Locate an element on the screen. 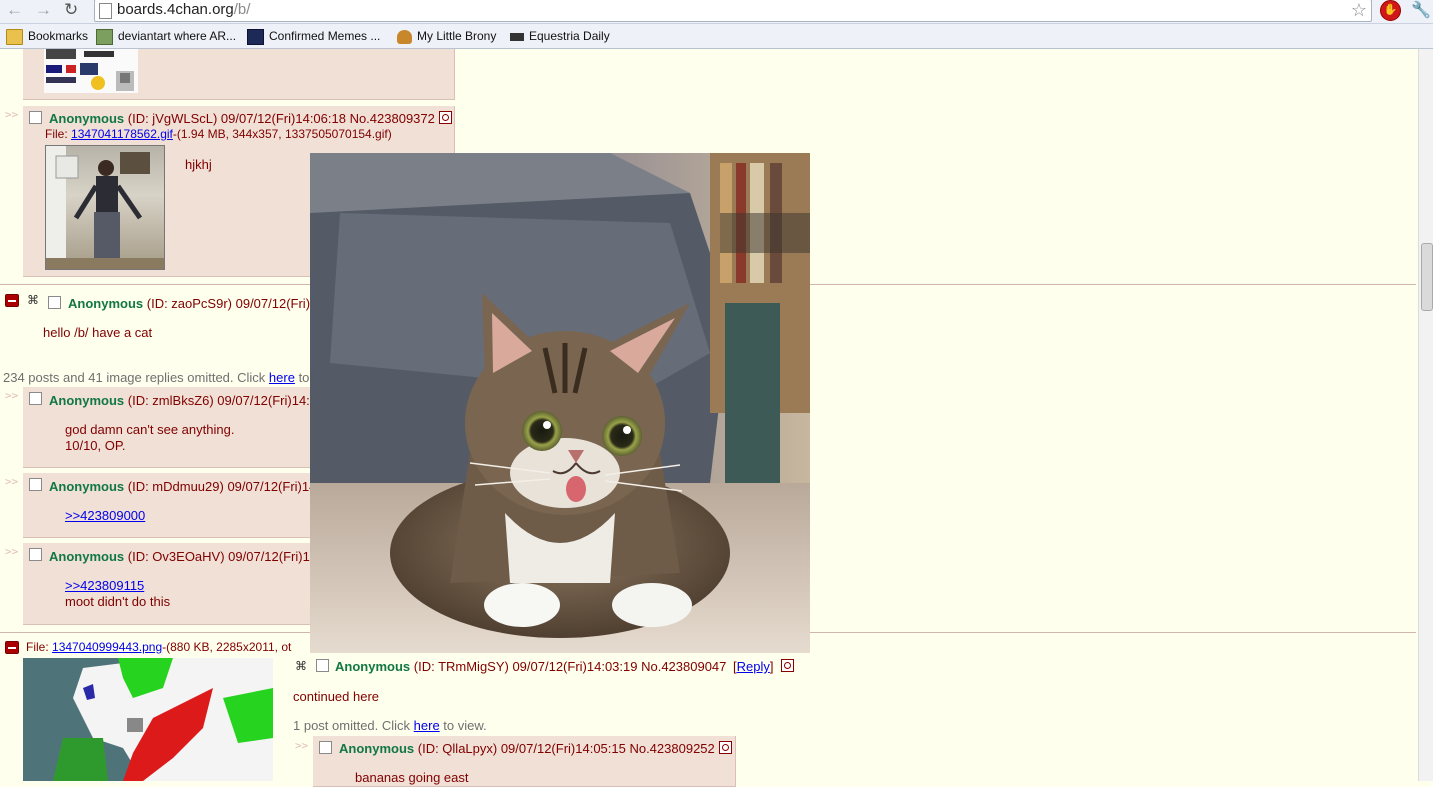 The height and width of the screenshot is (787, 1433). op-comment: continued here is located at coordinates (336, 696).